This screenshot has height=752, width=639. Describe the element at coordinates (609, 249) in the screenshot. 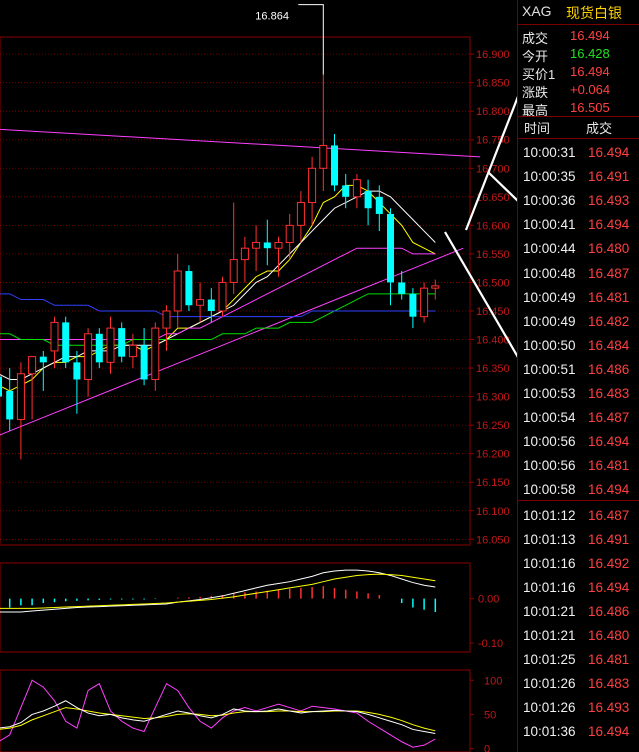

I see `trade-price: 16.480` at that location.